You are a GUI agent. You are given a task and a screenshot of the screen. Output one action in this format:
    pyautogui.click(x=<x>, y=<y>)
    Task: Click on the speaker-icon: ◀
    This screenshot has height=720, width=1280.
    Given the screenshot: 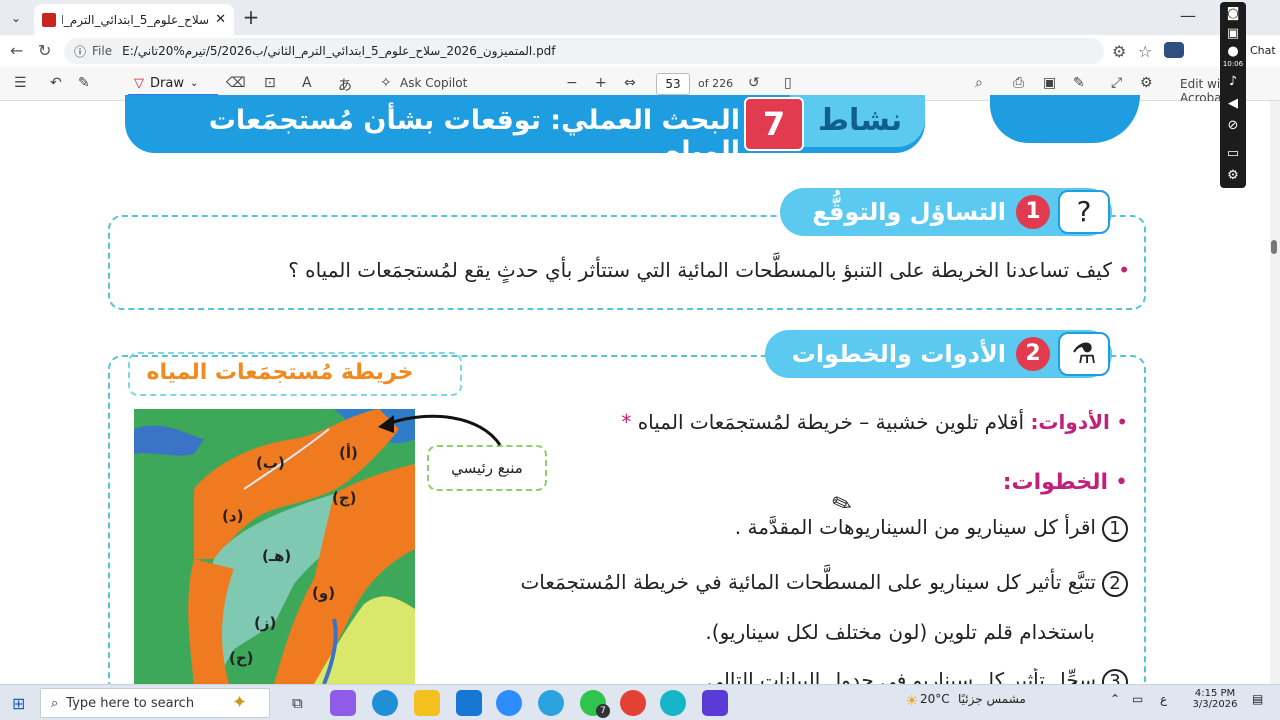 What is the action you would take?
    pyautogui.click(x=1233, y=104)
    